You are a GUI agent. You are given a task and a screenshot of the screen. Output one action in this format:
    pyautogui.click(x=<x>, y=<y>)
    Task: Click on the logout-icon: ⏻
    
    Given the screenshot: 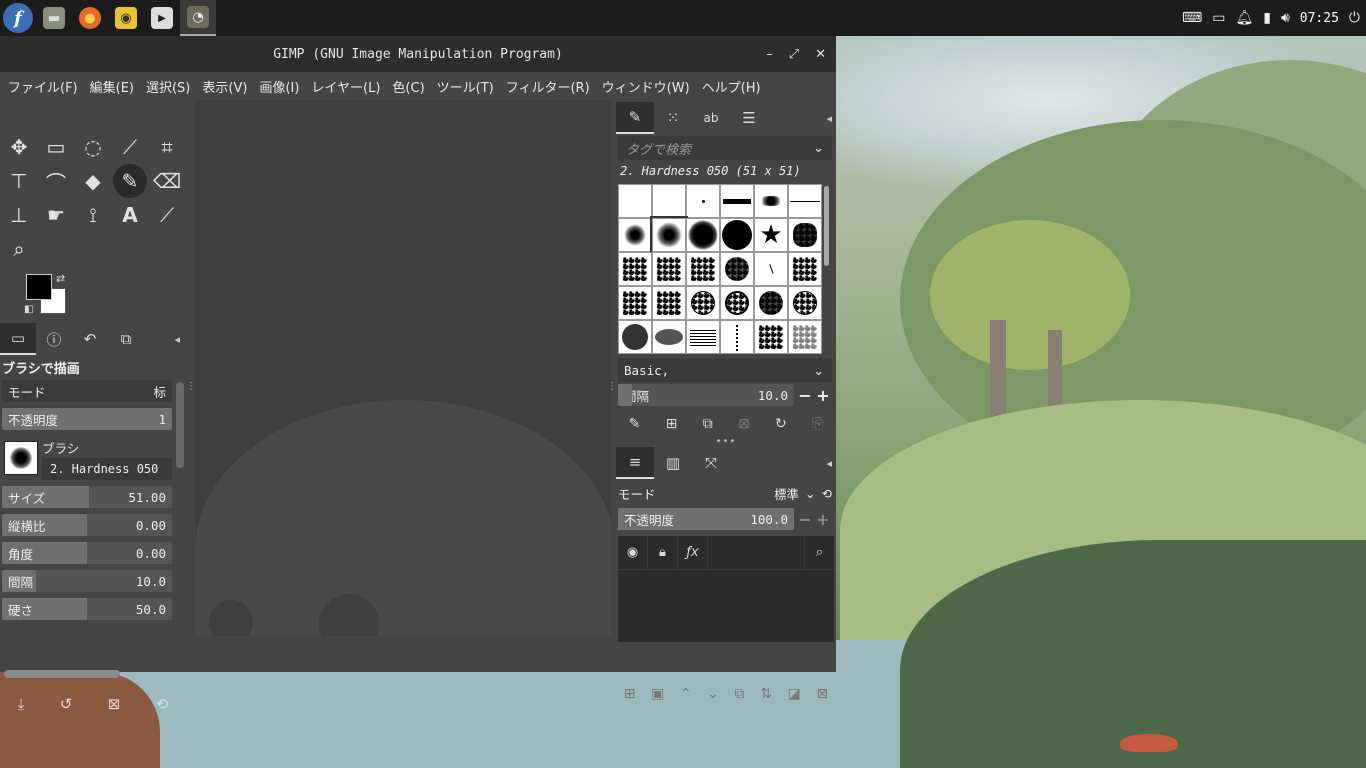 What is the action you would take?
    pyautogui.click(x=1354, y=18)
    